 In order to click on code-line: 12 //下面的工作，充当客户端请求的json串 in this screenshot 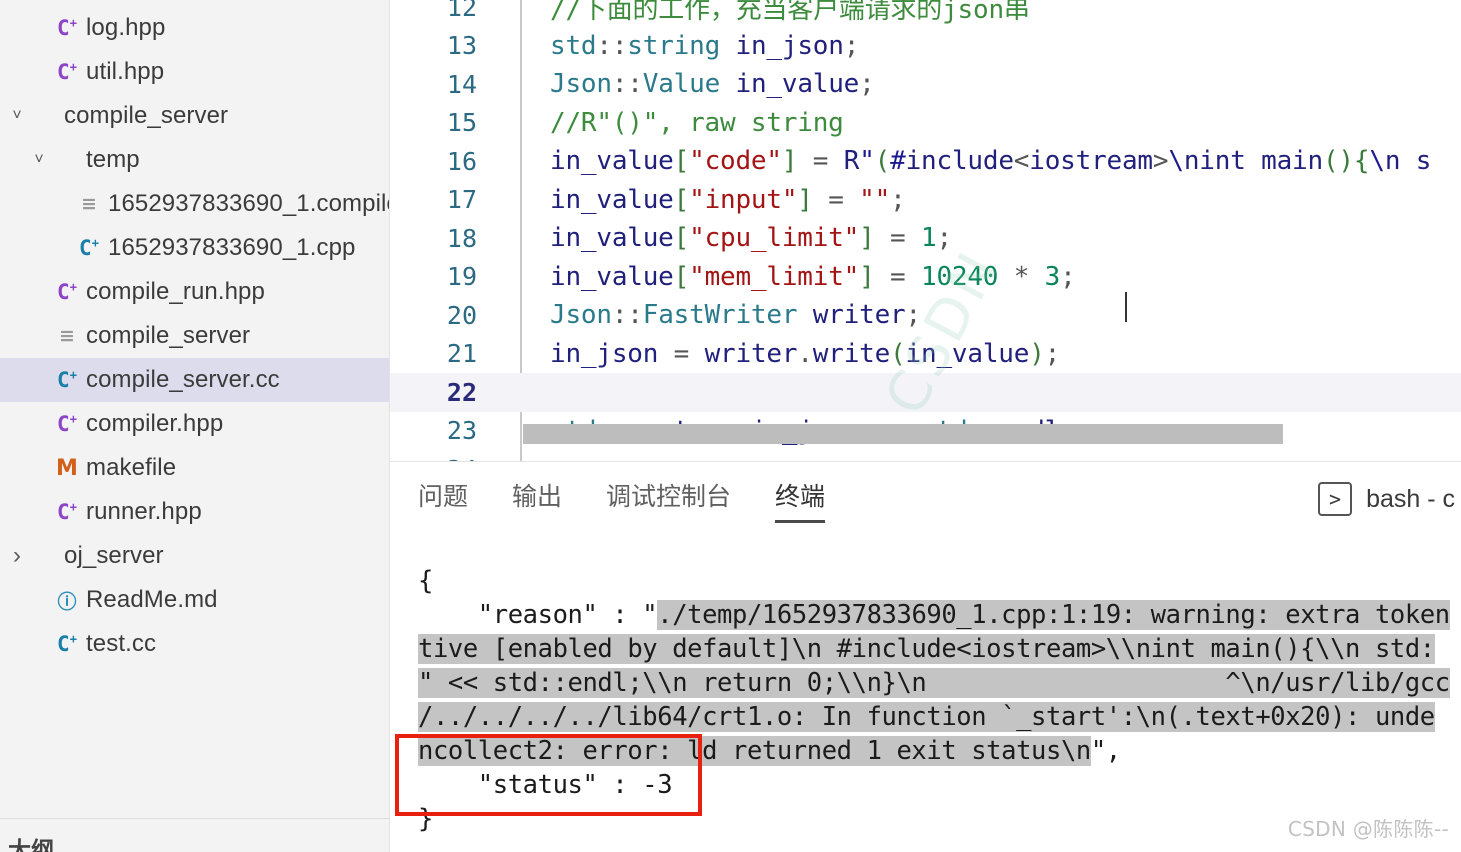, I will do `click(925, 13)`.